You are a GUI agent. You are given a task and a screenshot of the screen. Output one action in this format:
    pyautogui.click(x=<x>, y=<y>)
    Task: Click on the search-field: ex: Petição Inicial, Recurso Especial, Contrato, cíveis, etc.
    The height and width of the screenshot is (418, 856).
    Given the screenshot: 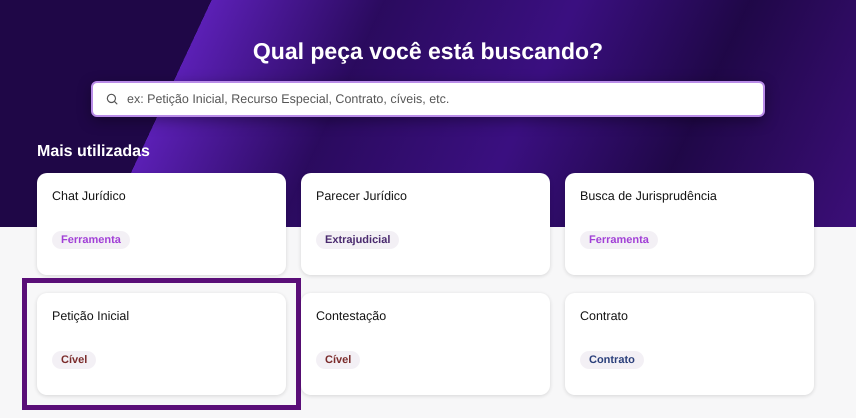 What is the action you would take?
    pyautogui.click(x=428, y=99)
    